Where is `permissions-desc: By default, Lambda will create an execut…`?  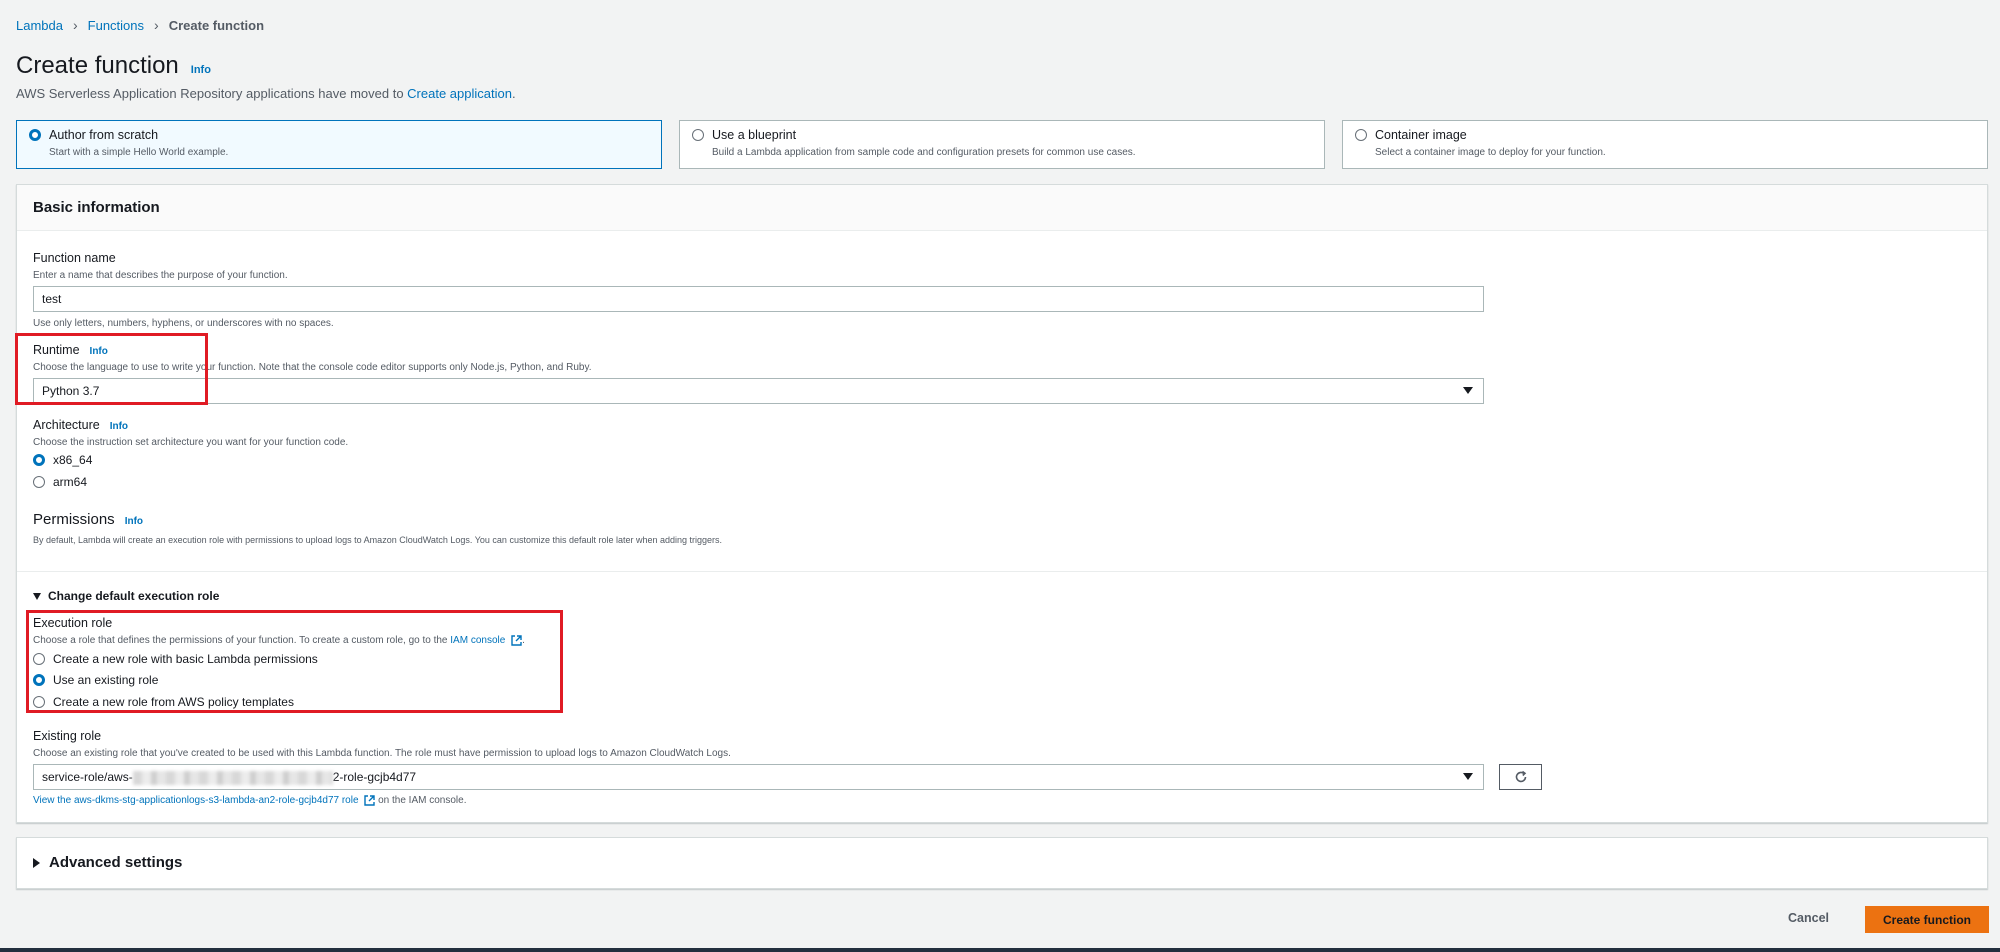 permissions-desc: By default, Lambda will create an execut… is located at coordinates (378, 540).